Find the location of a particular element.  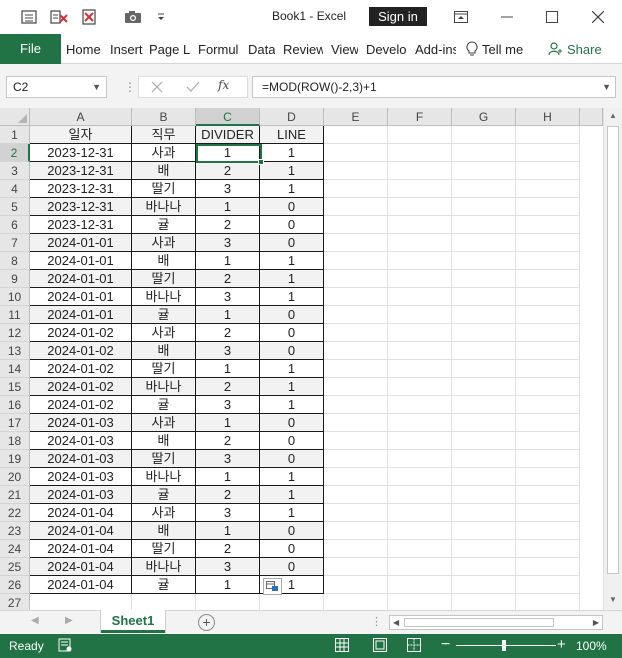

column-header-d: D is located at coordinates (292, 117).